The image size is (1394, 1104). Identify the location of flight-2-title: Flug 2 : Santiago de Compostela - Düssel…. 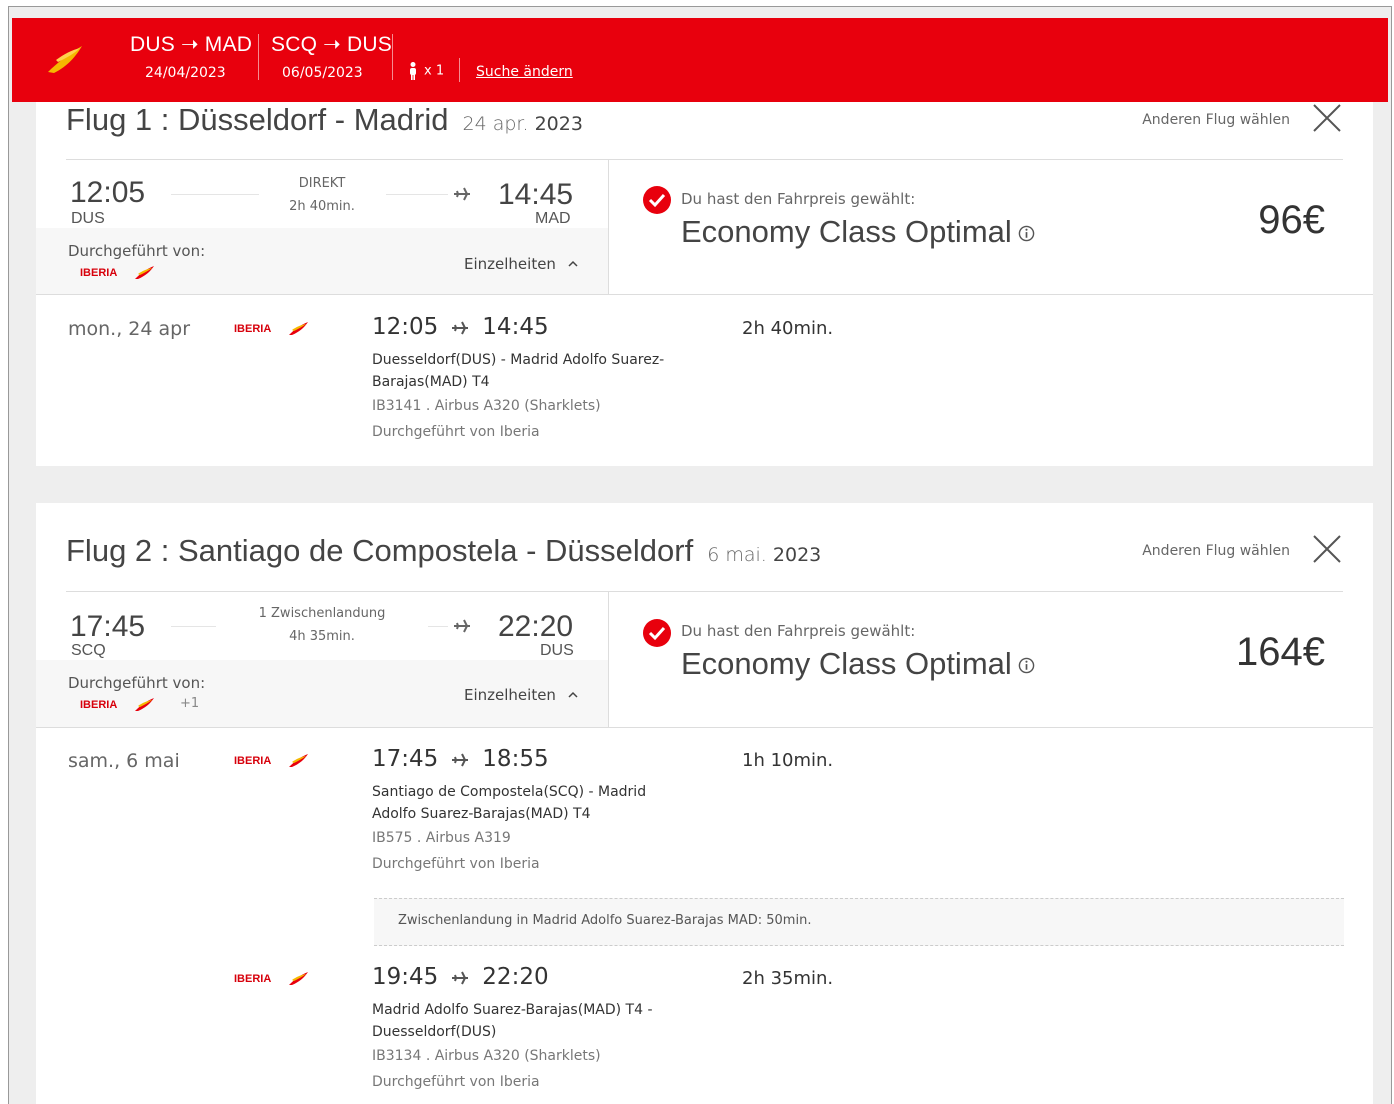
(443, 551).